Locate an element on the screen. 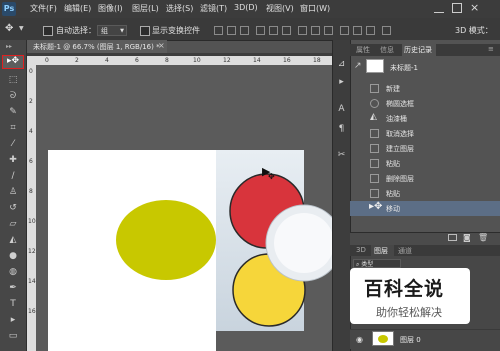 This screenshot has width=500, height=351. show-transform-checkbox is located at coordinates (145, 31).